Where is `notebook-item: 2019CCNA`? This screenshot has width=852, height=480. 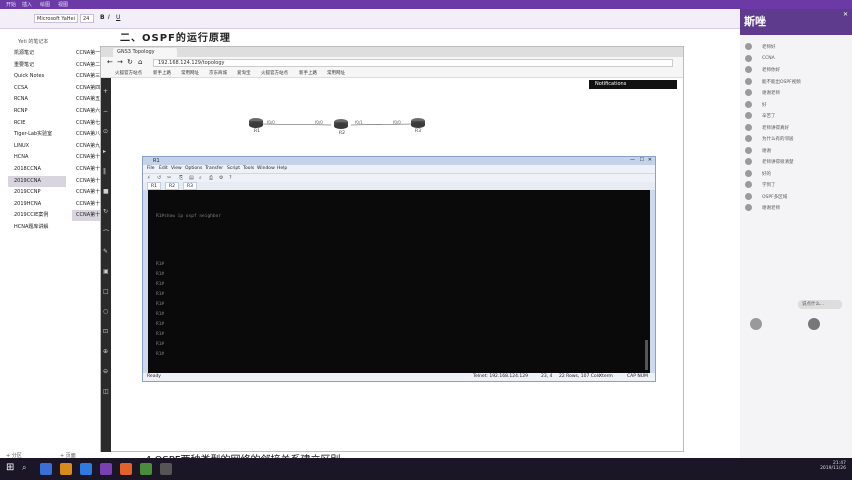
notebook-item: 2019CCNA is located at coordinates (37, 181).